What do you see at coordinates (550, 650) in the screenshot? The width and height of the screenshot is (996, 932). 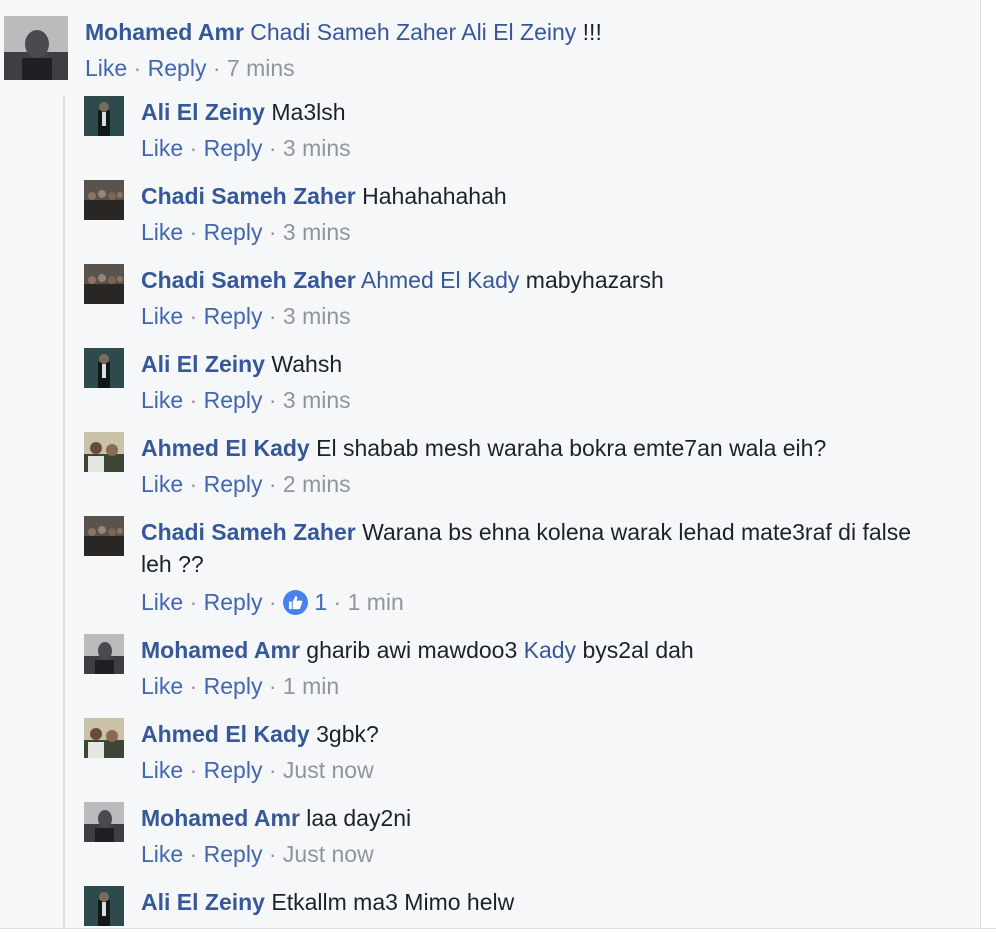 I see `comment-mention: Kady` at bounding box center [550, 650].